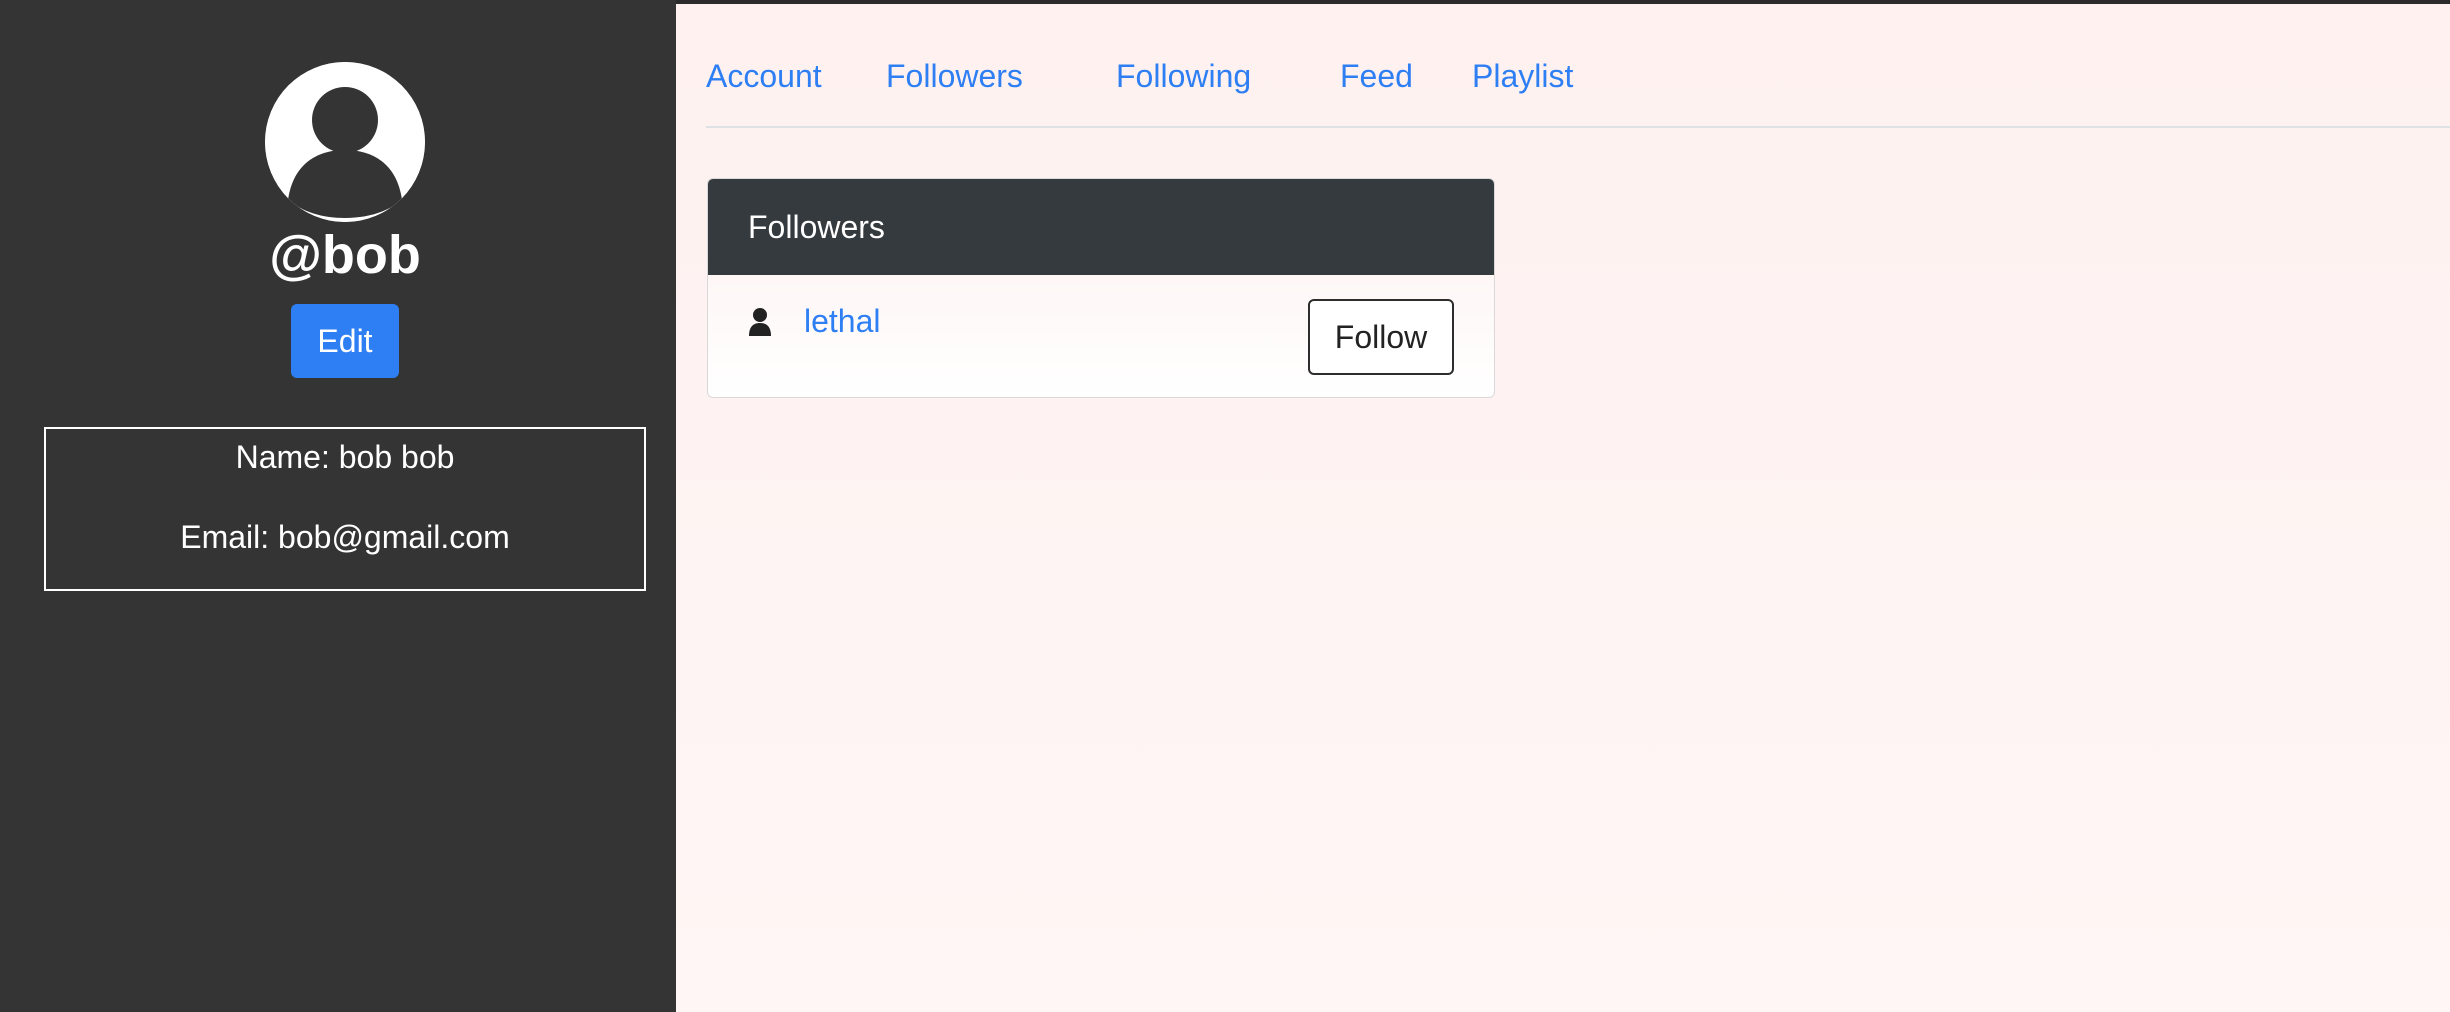  Describe the element at coordinates (1101, 288) in the screenshot. I see `followers-card: Followers lethal Follow` at that location.